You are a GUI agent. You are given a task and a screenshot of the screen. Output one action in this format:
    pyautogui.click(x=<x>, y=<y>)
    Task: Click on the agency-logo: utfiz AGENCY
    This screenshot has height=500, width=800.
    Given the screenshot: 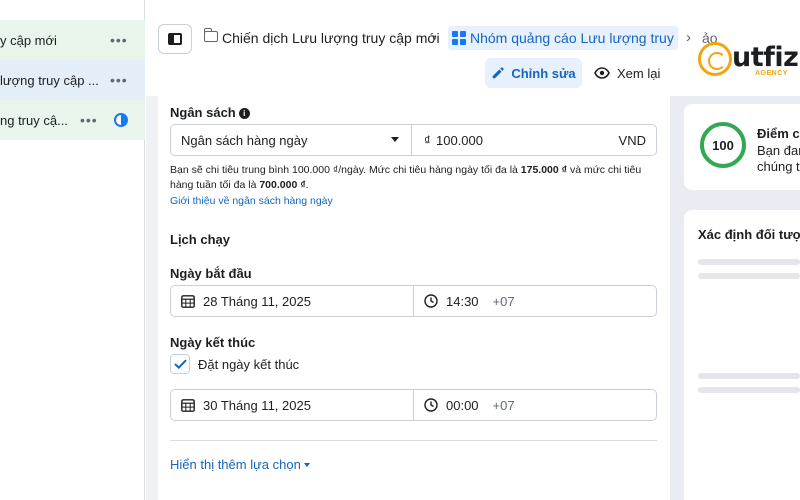 What is the action you would take?
    pyautogui.click(x=748, y=63)
    